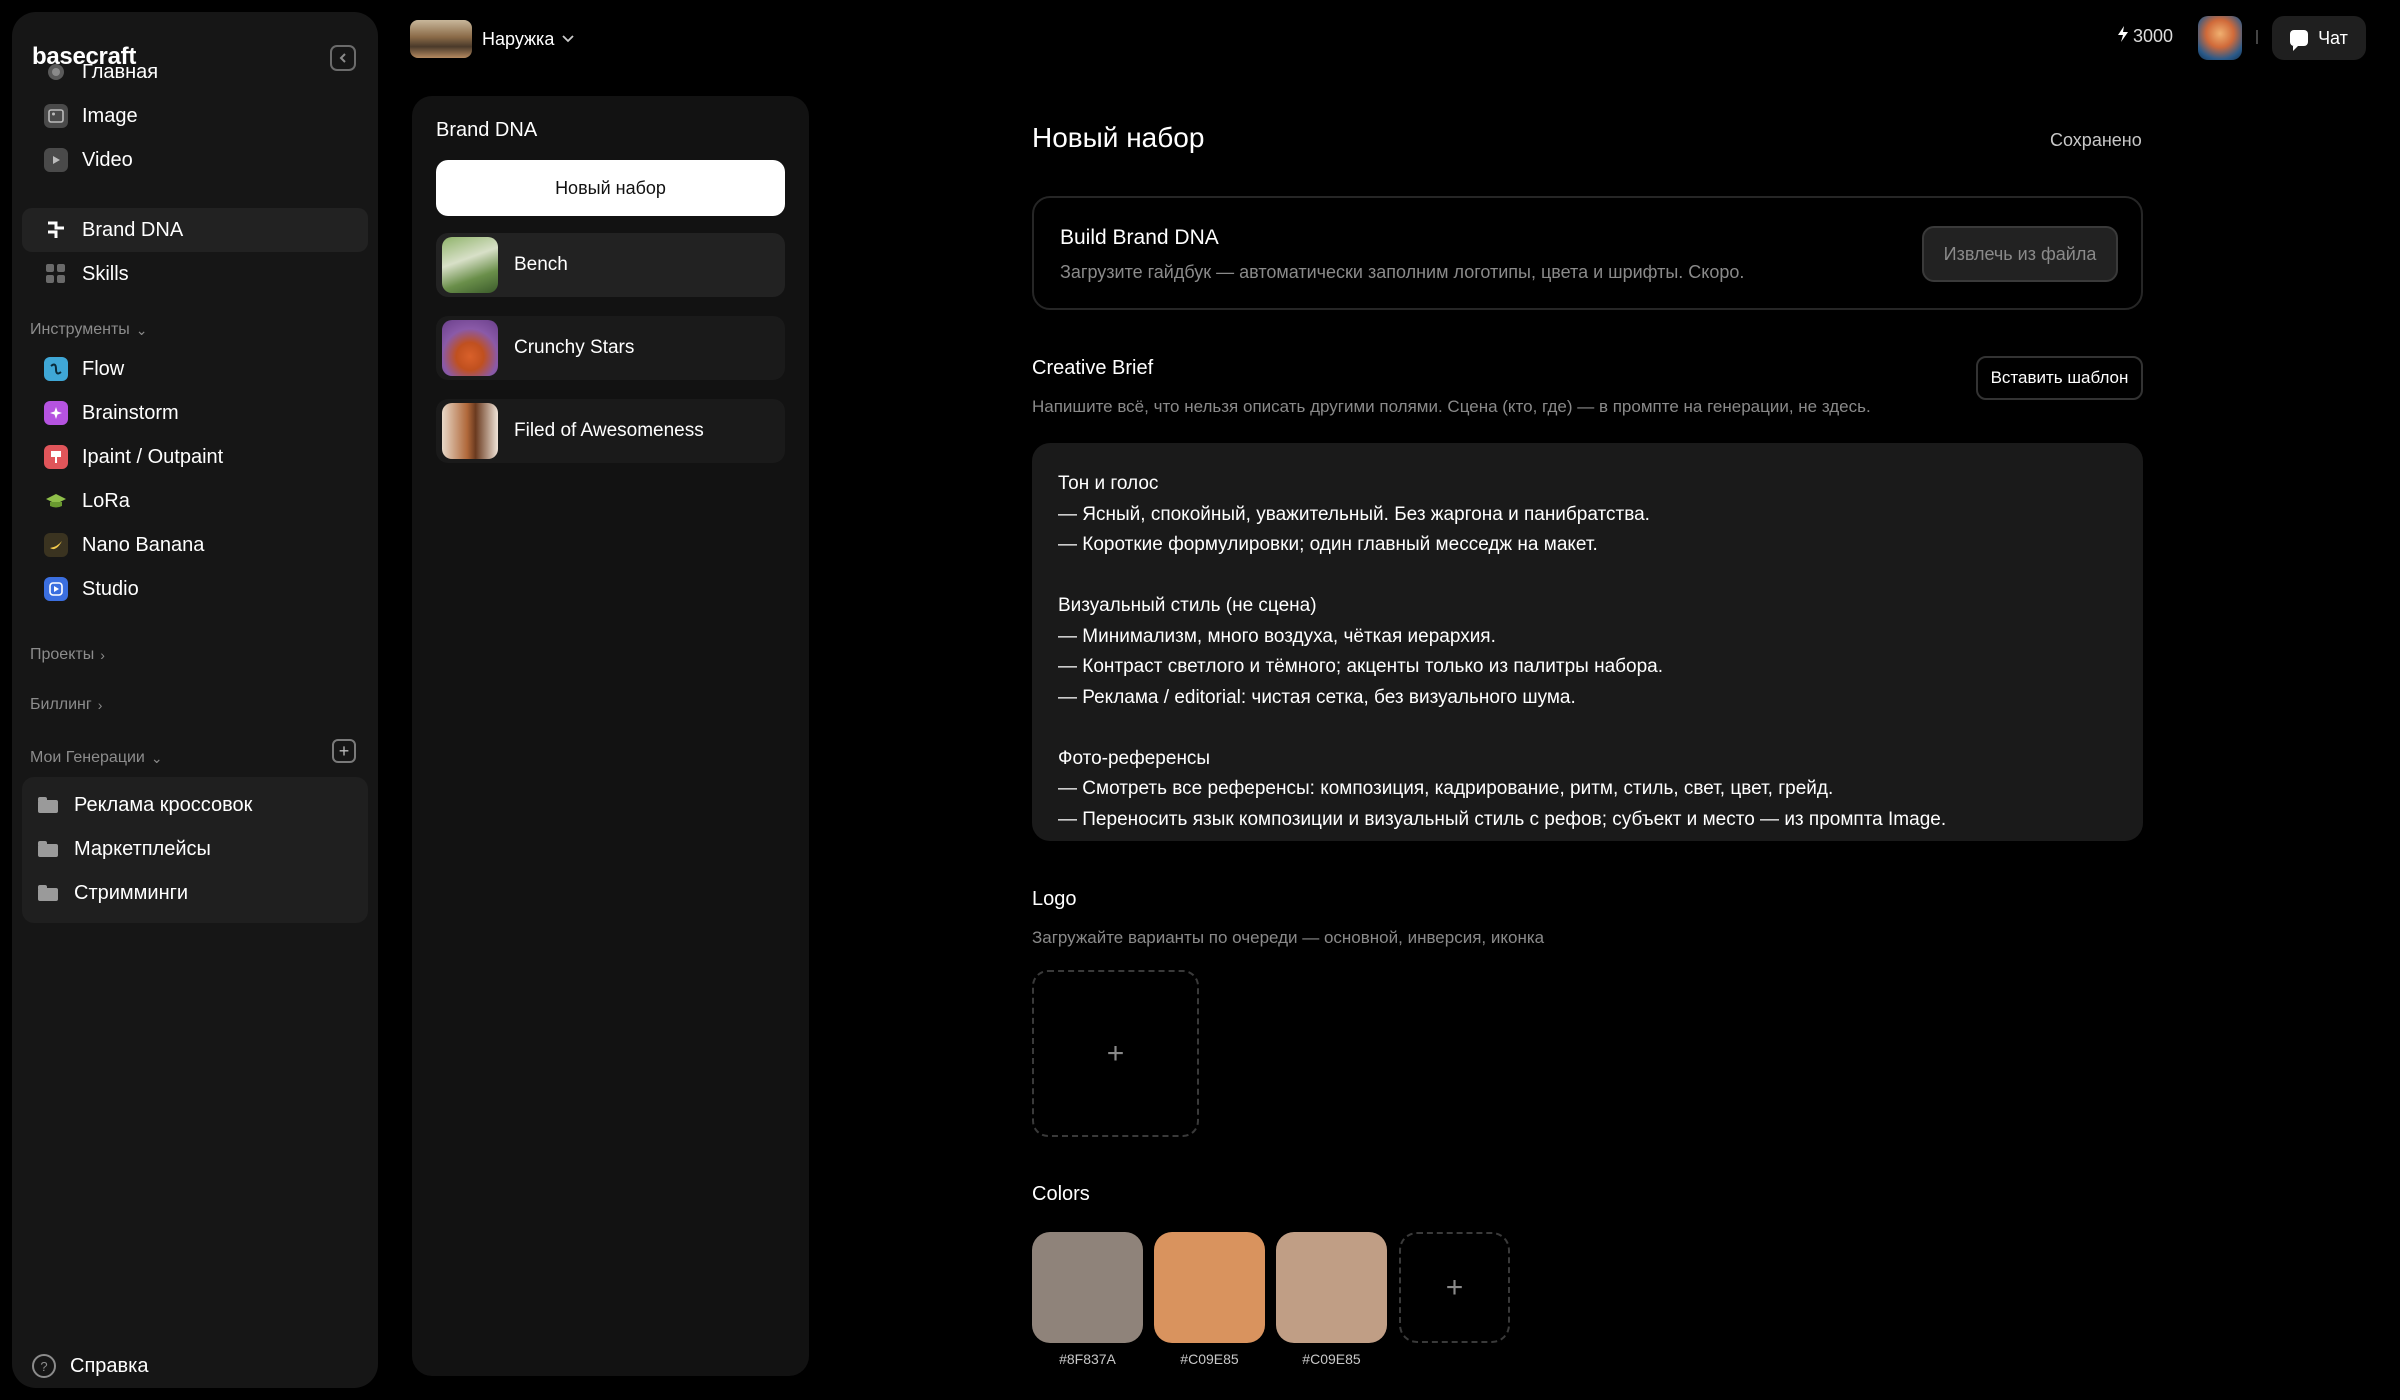 The height and width of the screenshot is (1400, 2400). What do you see at coordinates (153, 456) in the screenshot?
I see `tool-label: Ipaint / Outpaint` at bounding box center [153, 456].